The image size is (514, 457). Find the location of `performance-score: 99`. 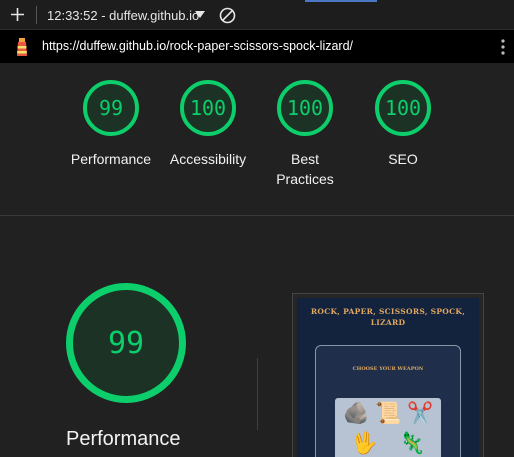

performance-score: 99 is located at coordinates (126, 343).